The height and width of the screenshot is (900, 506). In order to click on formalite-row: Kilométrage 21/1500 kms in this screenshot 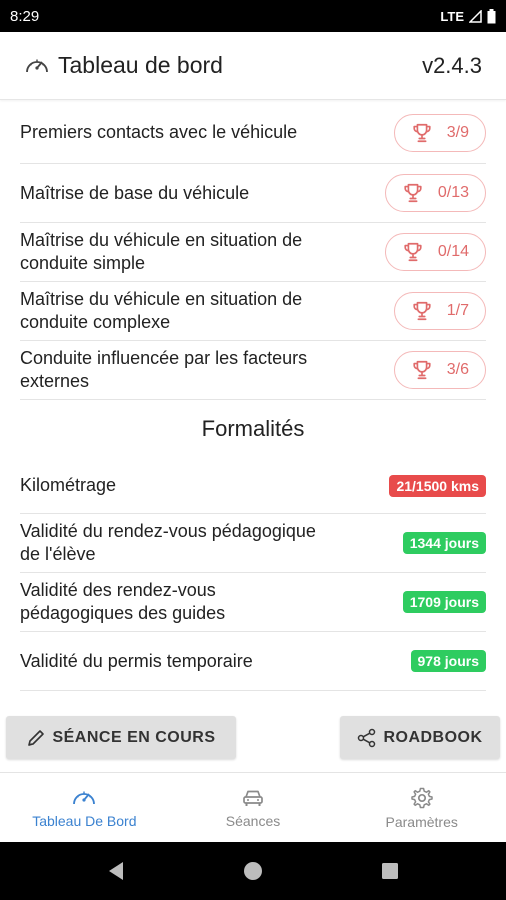, I will do `click(253, 486)`.